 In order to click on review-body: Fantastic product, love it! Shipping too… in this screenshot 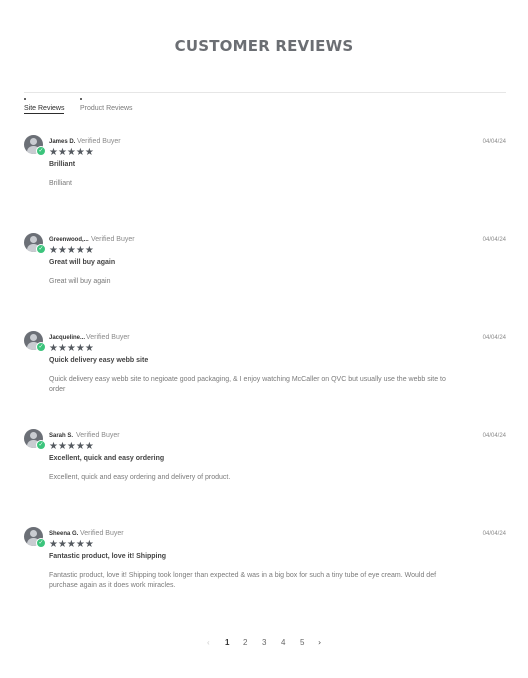, I will do `click(243, 580)`.